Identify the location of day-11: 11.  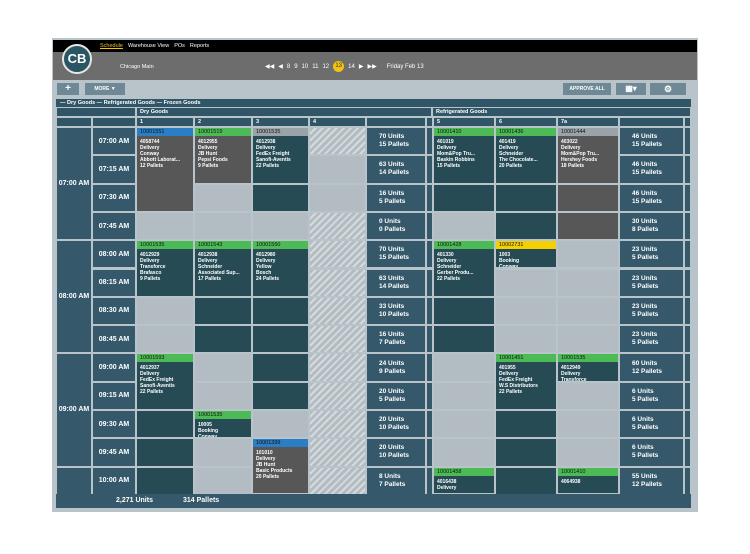
(315, 67).